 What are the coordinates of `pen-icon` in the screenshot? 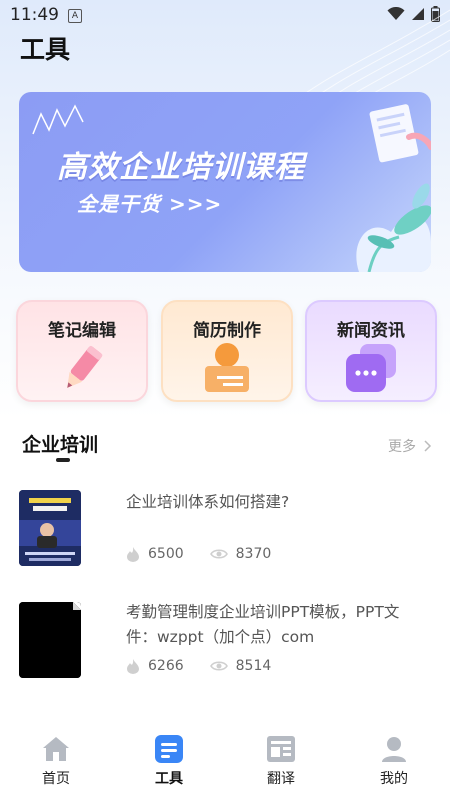 It's located at (85, 366).